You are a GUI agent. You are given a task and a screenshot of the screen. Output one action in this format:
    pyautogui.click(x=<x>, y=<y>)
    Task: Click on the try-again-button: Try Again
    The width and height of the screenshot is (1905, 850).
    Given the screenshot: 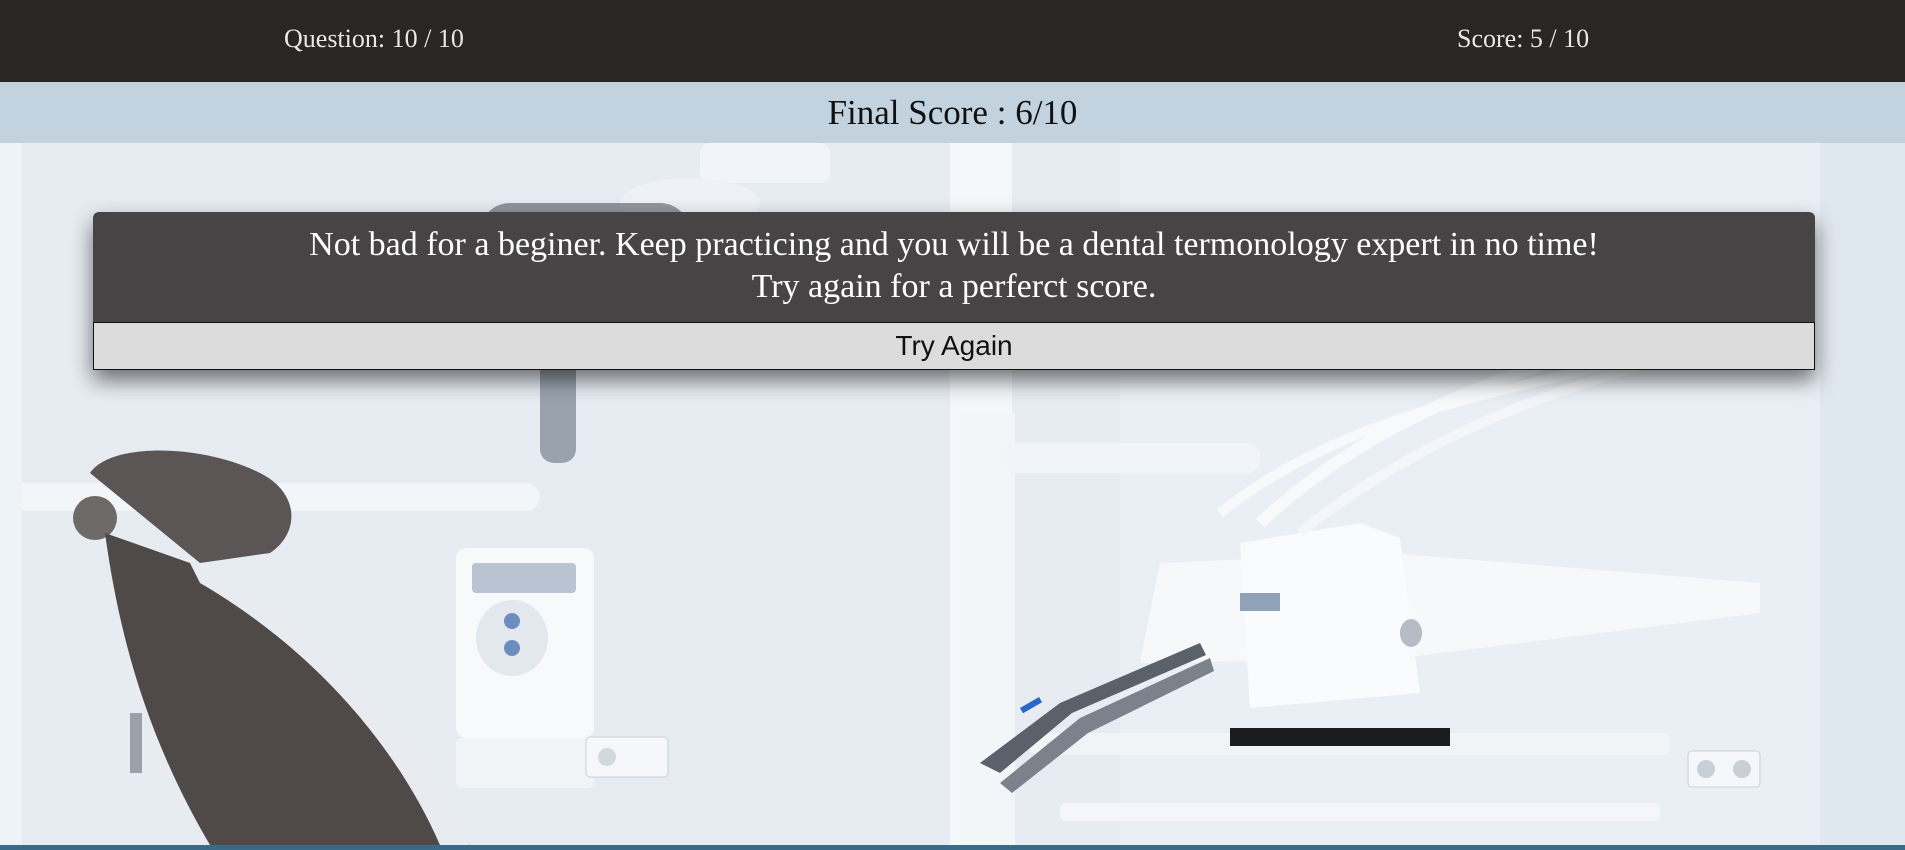 What is the action you would take?
    pyautogui.click(x=954, y=346)
    